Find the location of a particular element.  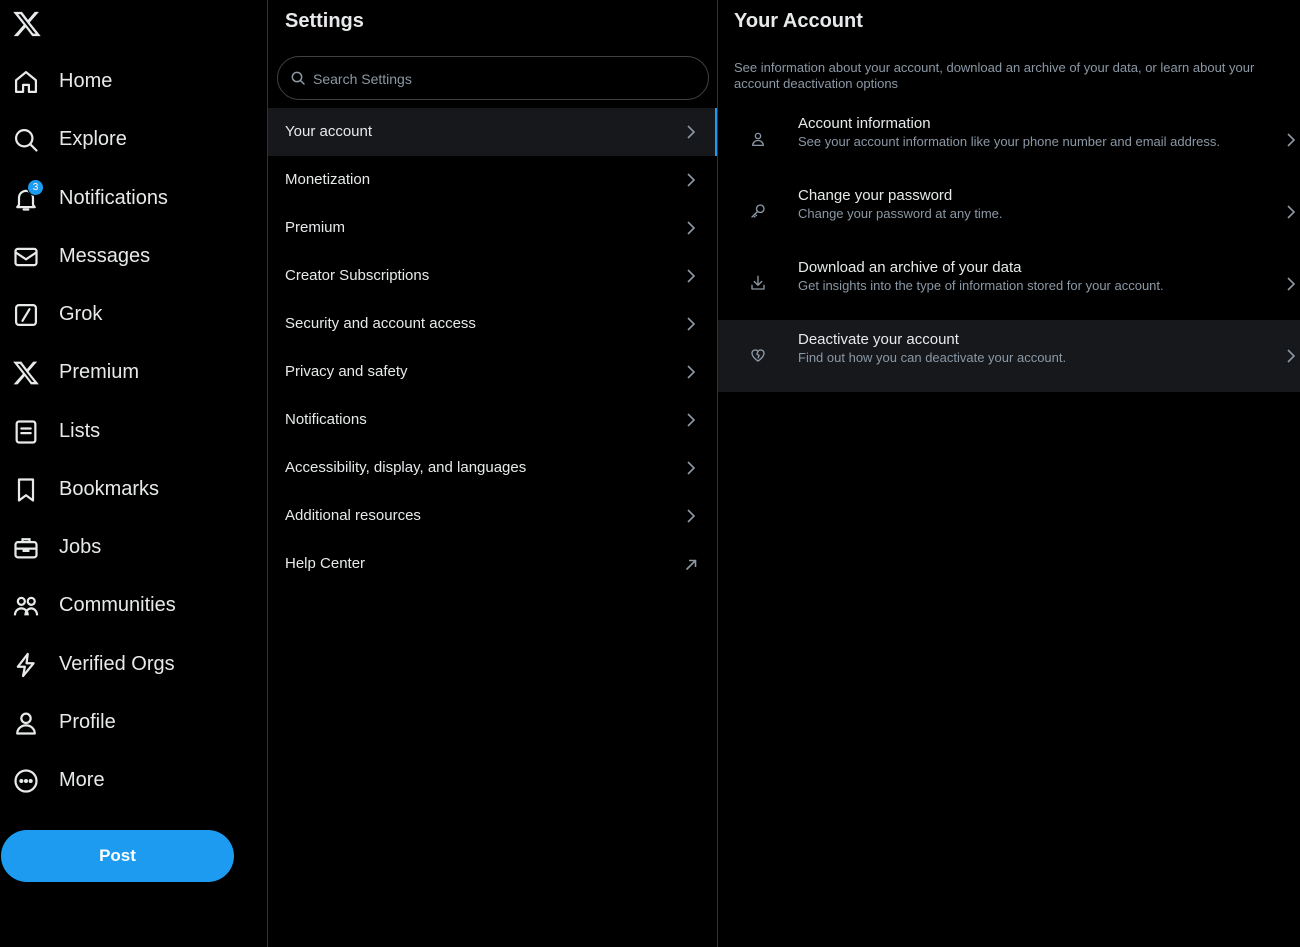

option-title: Account information is located at coordinates (864, 123).